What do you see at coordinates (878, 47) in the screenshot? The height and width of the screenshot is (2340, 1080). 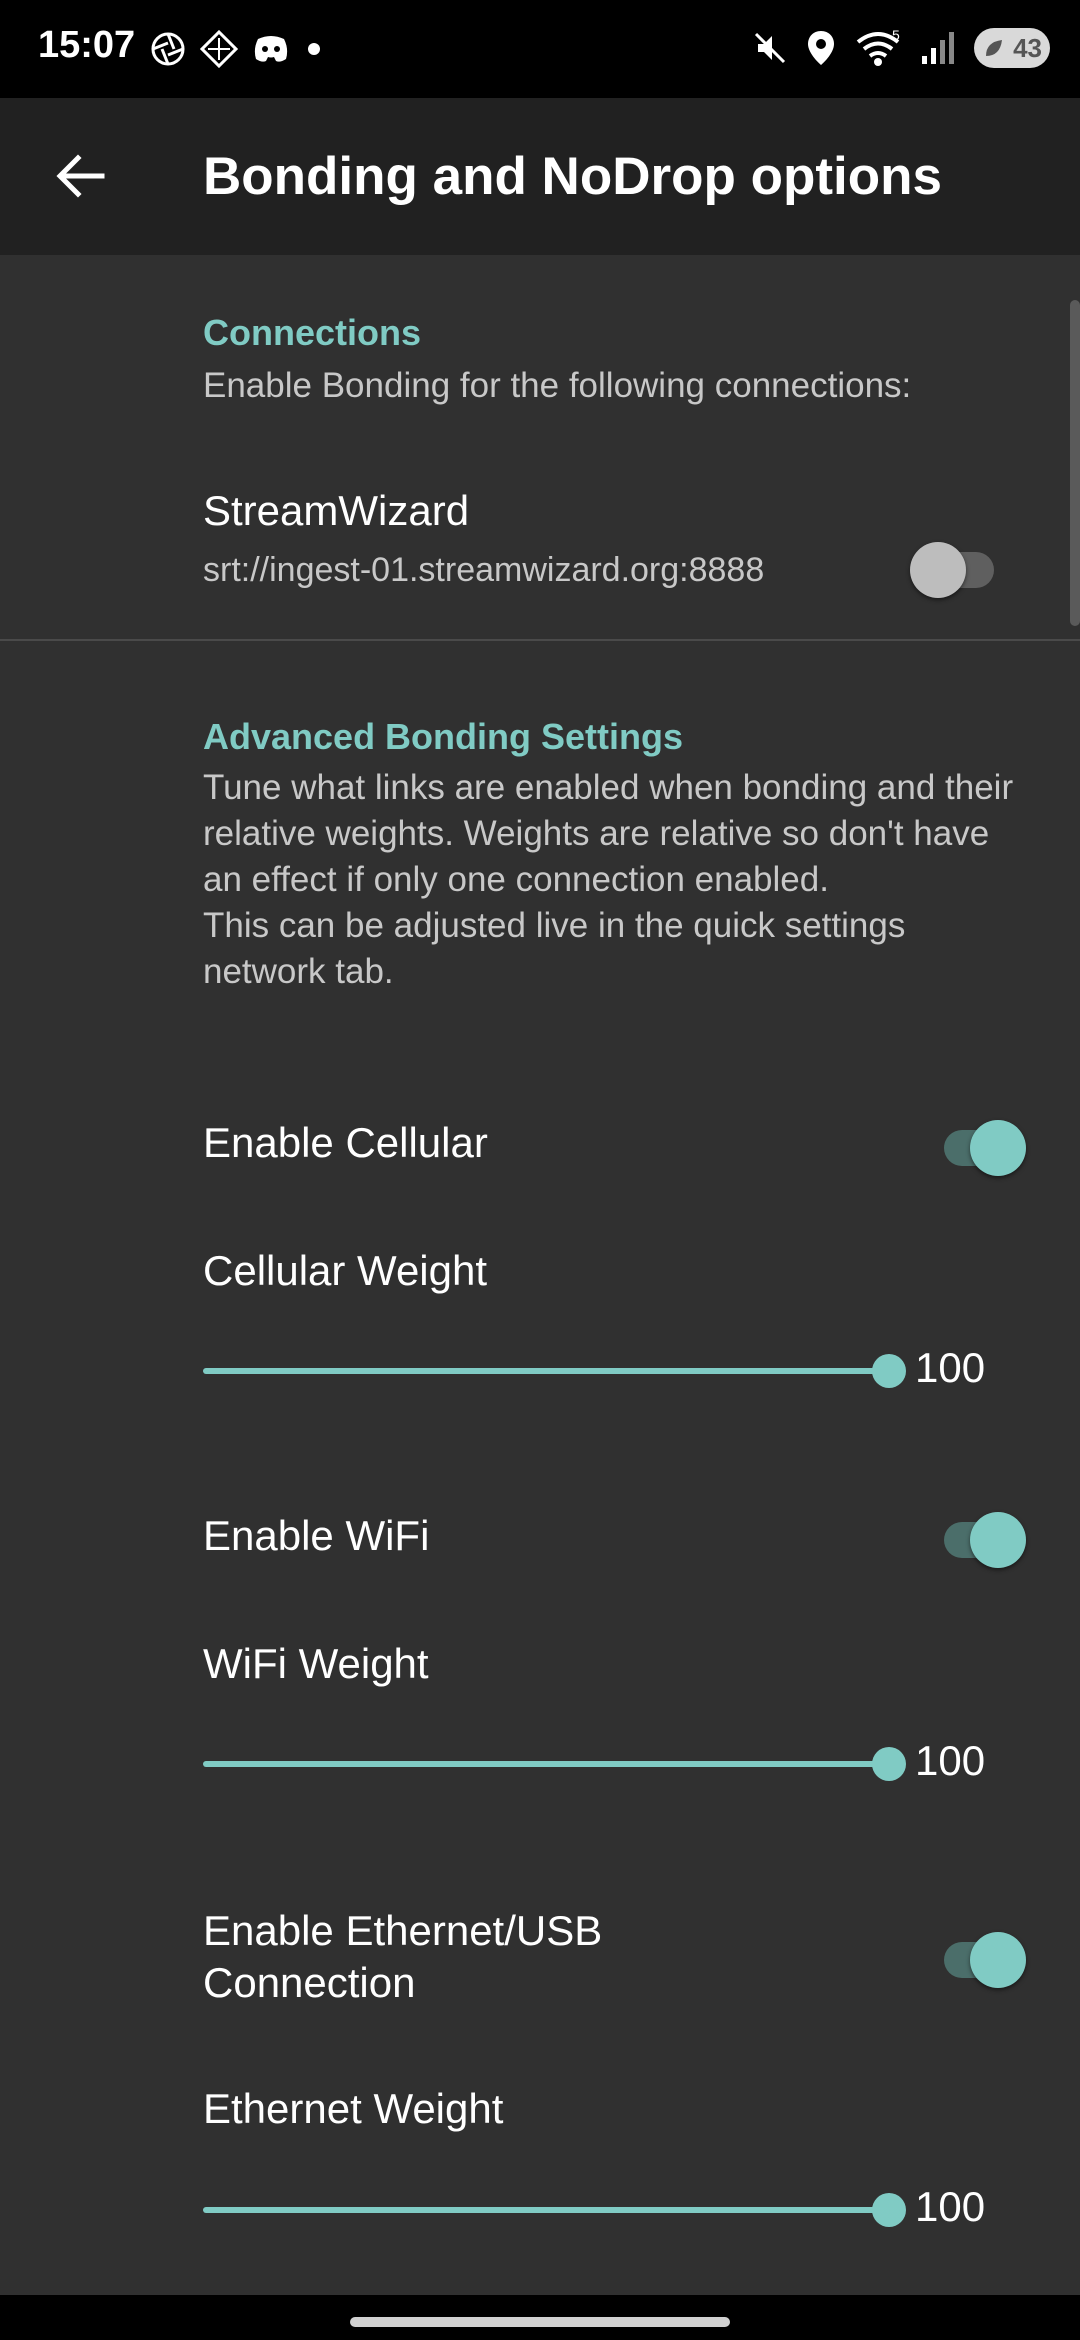 I see `wifi-icon: 5` at bounding box center [878, 47].